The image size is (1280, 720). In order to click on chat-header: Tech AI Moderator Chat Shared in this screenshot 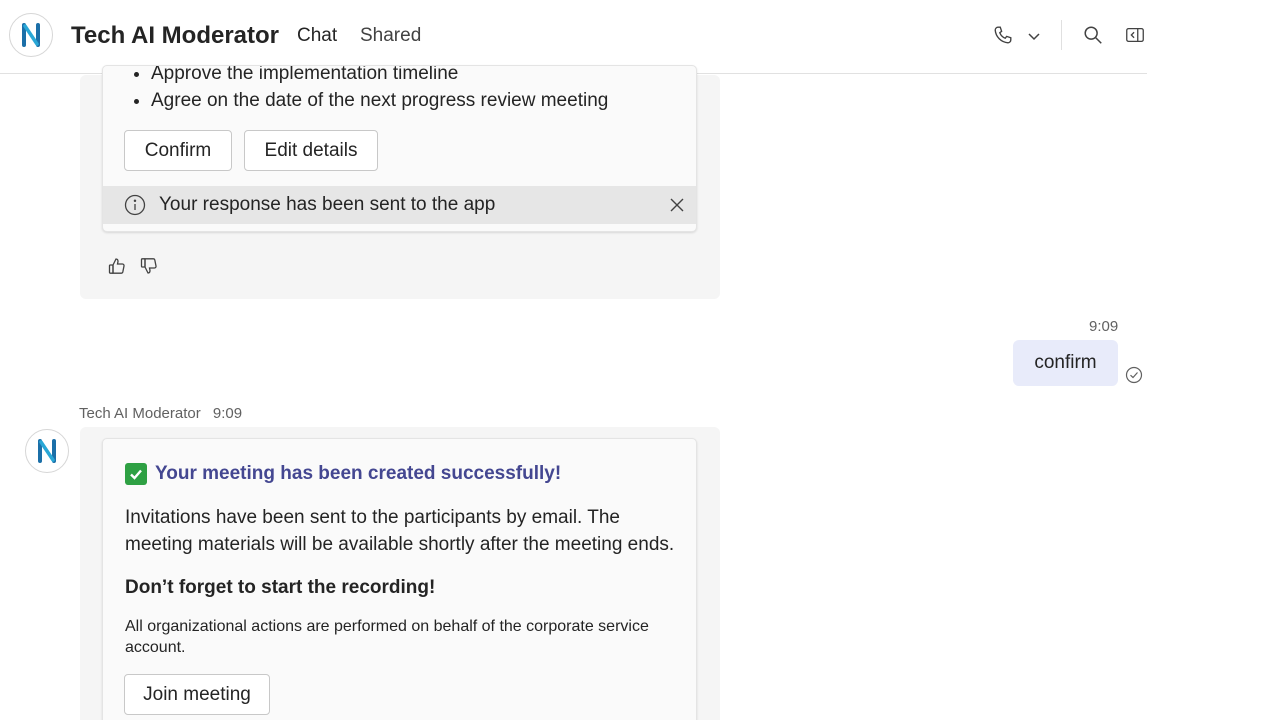, I will do `click(573, 37)`.